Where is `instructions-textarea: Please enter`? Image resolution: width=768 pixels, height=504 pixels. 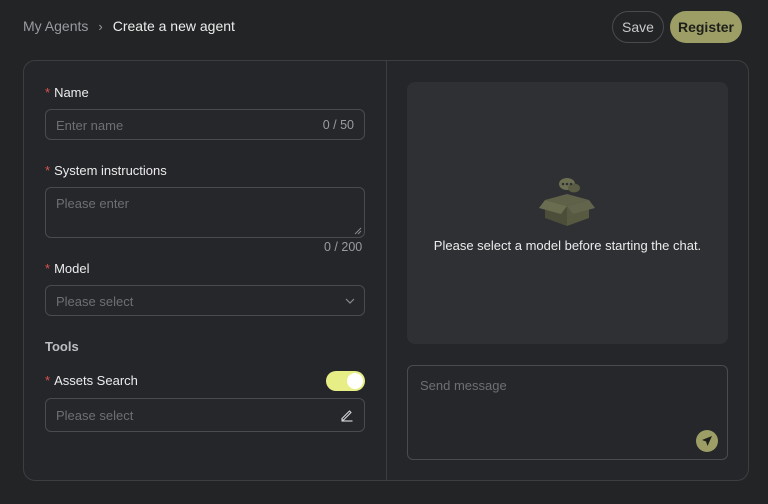
instructions-textarea: Please enter is located at coordinates (205, 212).